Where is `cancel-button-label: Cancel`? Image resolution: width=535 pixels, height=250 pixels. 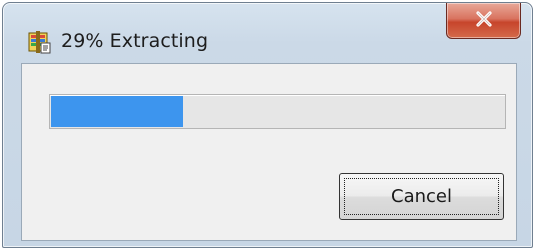 cancel-button-label: Cancel is located at coordinates (421, 196).